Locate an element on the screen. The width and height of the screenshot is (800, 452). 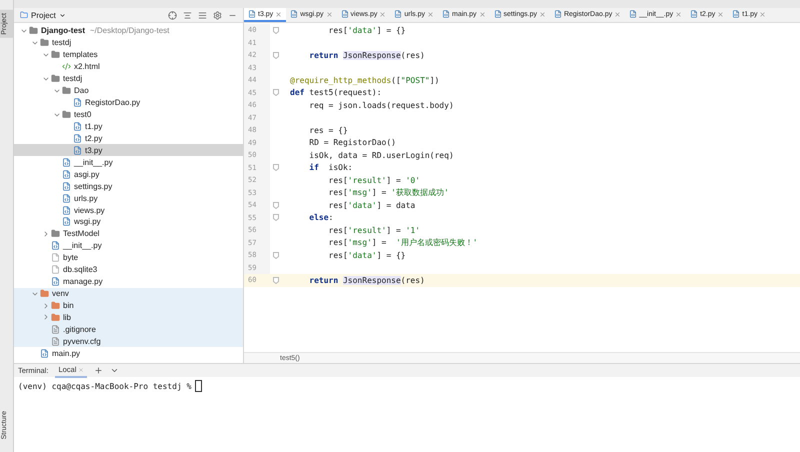
code-line: res = {} is located at coordinates (328, 130).